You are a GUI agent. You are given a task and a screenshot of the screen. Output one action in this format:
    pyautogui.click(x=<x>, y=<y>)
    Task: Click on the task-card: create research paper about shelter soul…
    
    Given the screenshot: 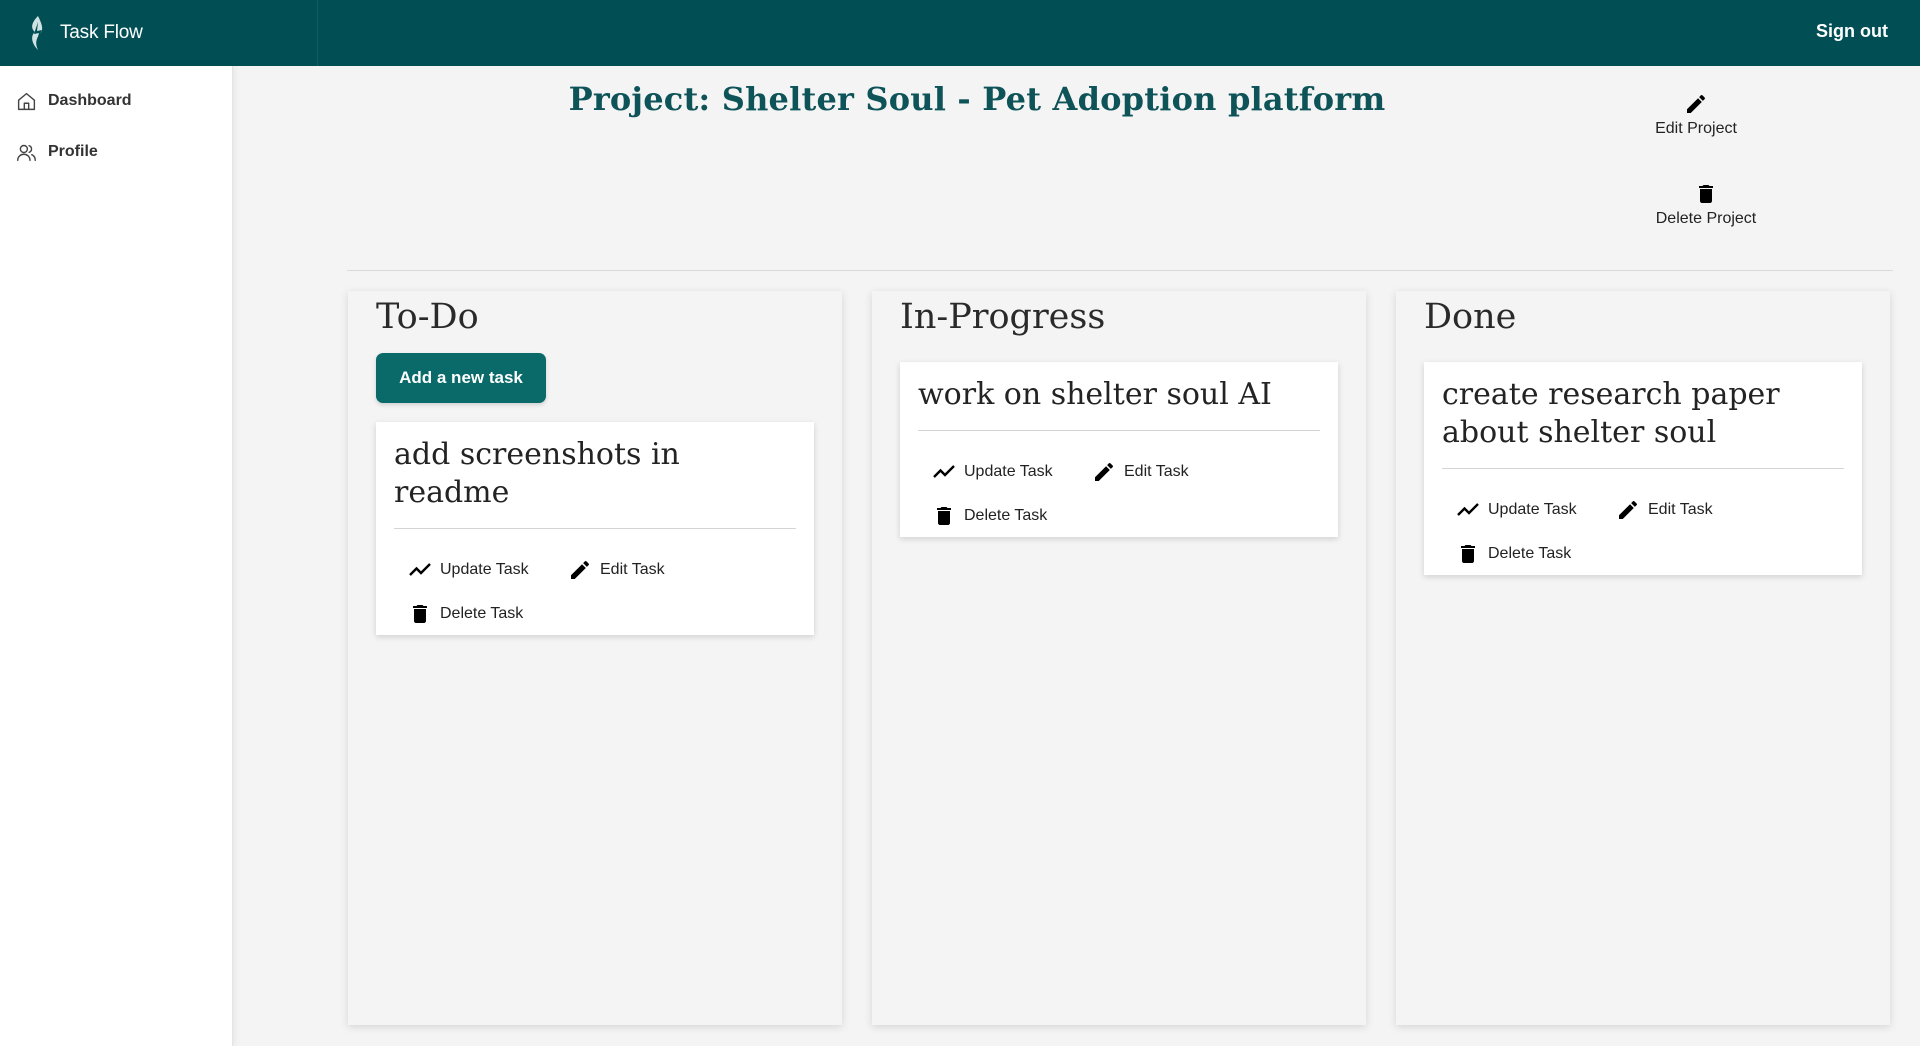 What is the action you would take?
    pyautogui.click(x=1643, y=468)
    